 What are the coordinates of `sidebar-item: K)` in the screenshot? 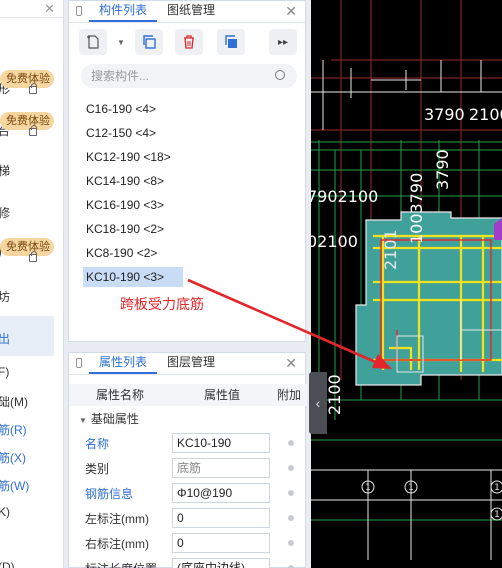 It's located at (5, 512).